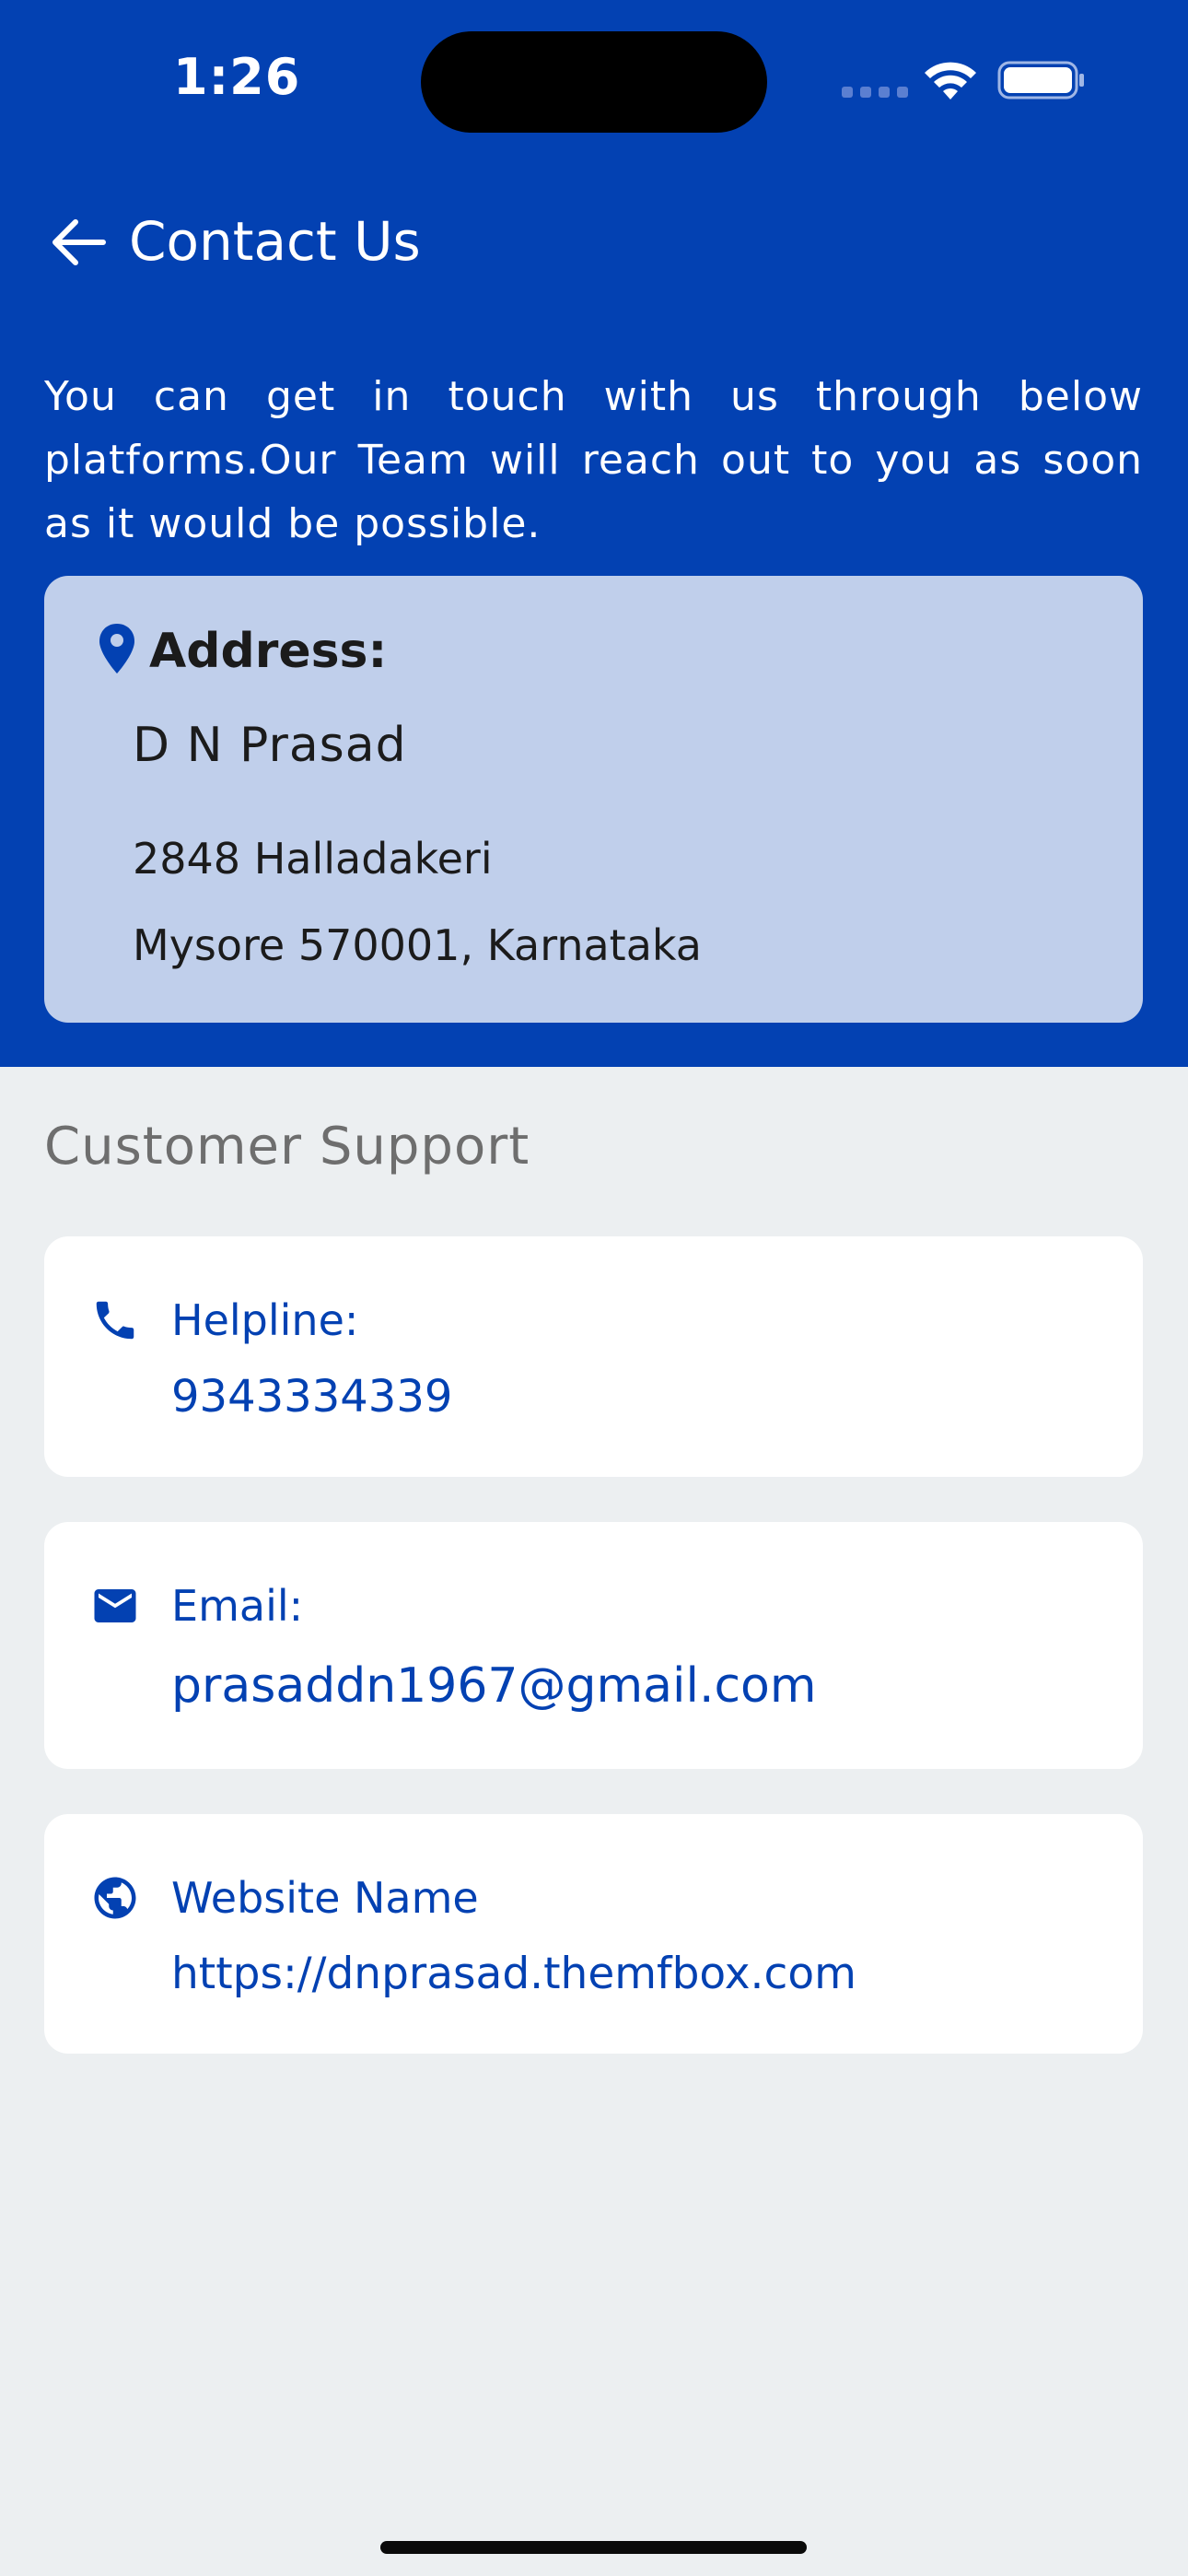  Describe the element at coordinates (116, 648) in the screenshot. I see `map-pin-icon` at that location.